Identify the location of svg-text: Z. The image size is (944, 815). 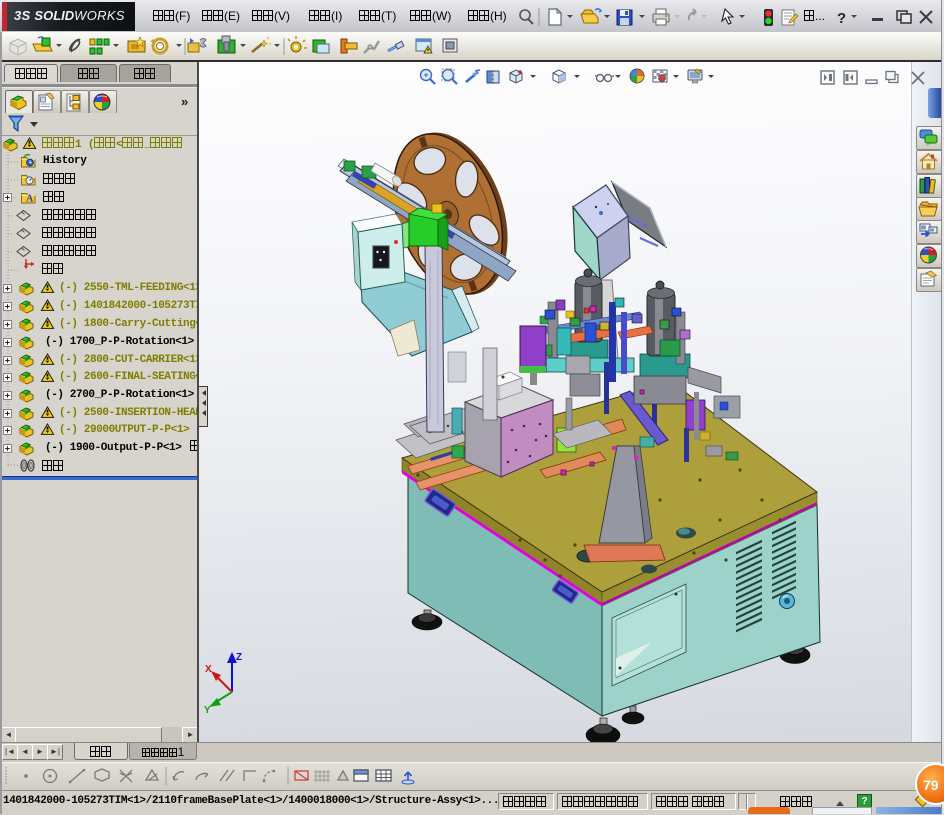
(239, 657).